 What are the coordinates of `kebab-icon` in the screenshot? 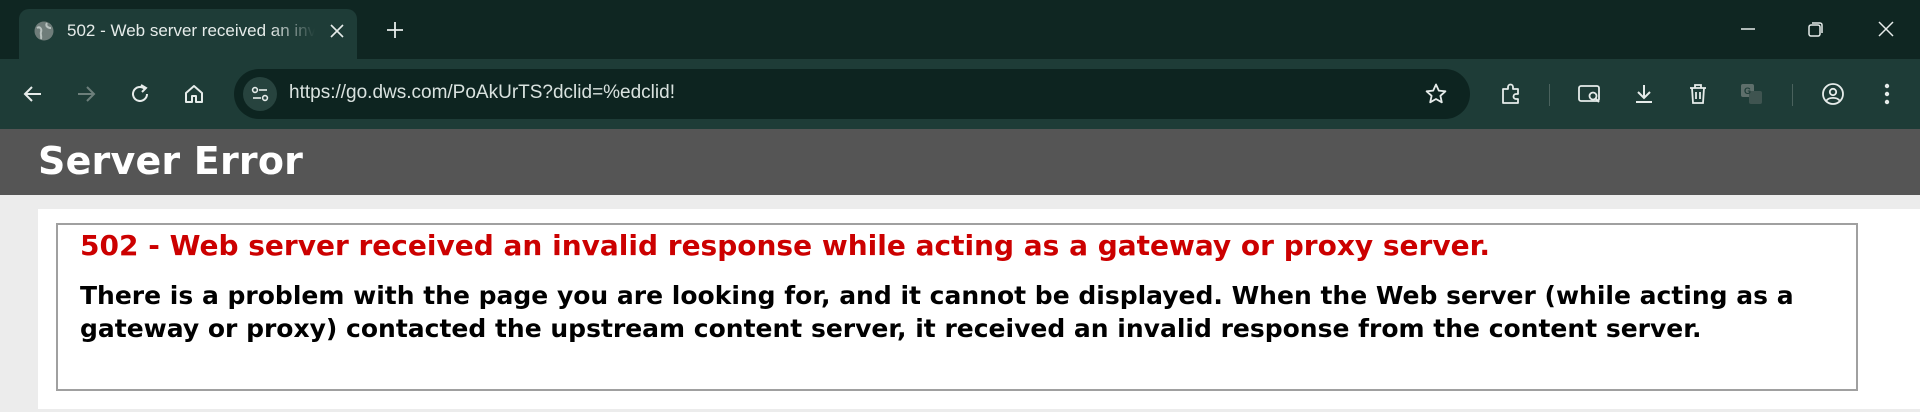 It's located at (1887, 94).